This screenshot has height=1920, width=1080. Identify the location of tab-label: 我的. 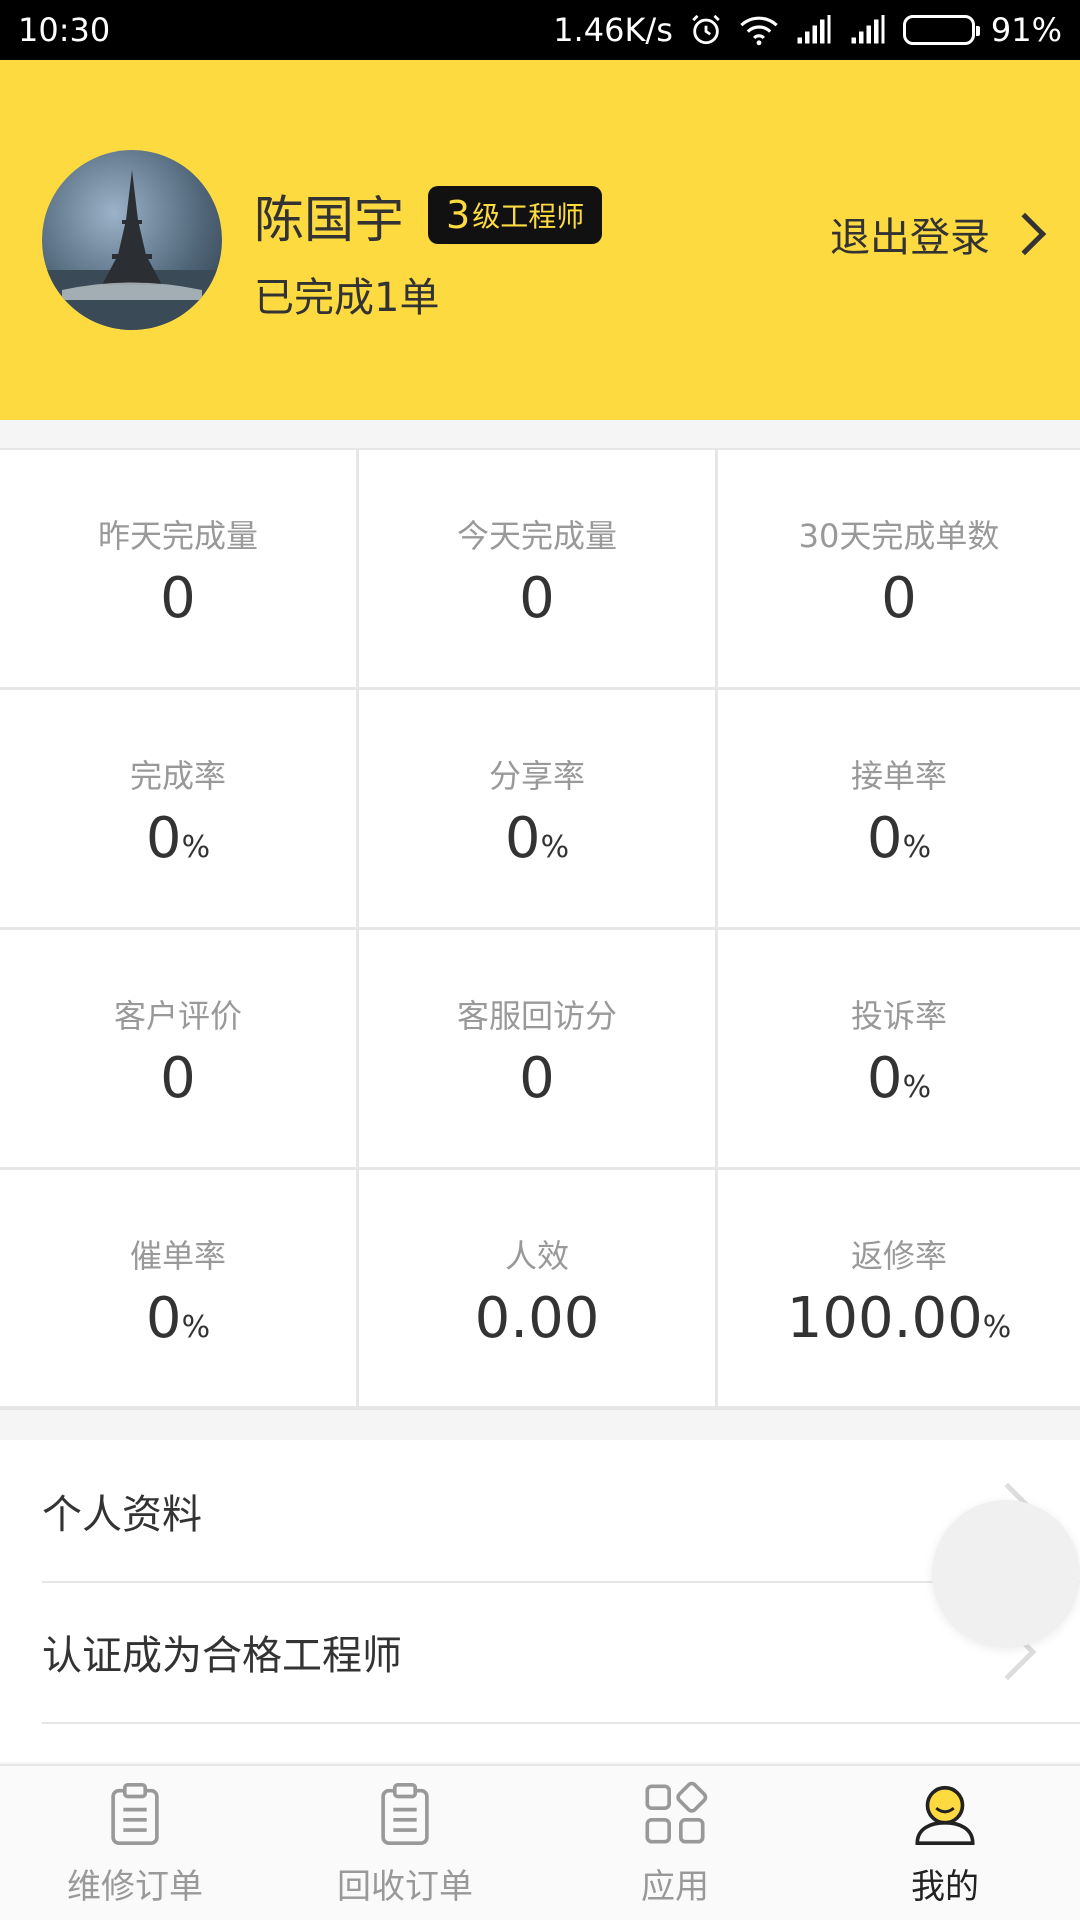
(945, 1886).